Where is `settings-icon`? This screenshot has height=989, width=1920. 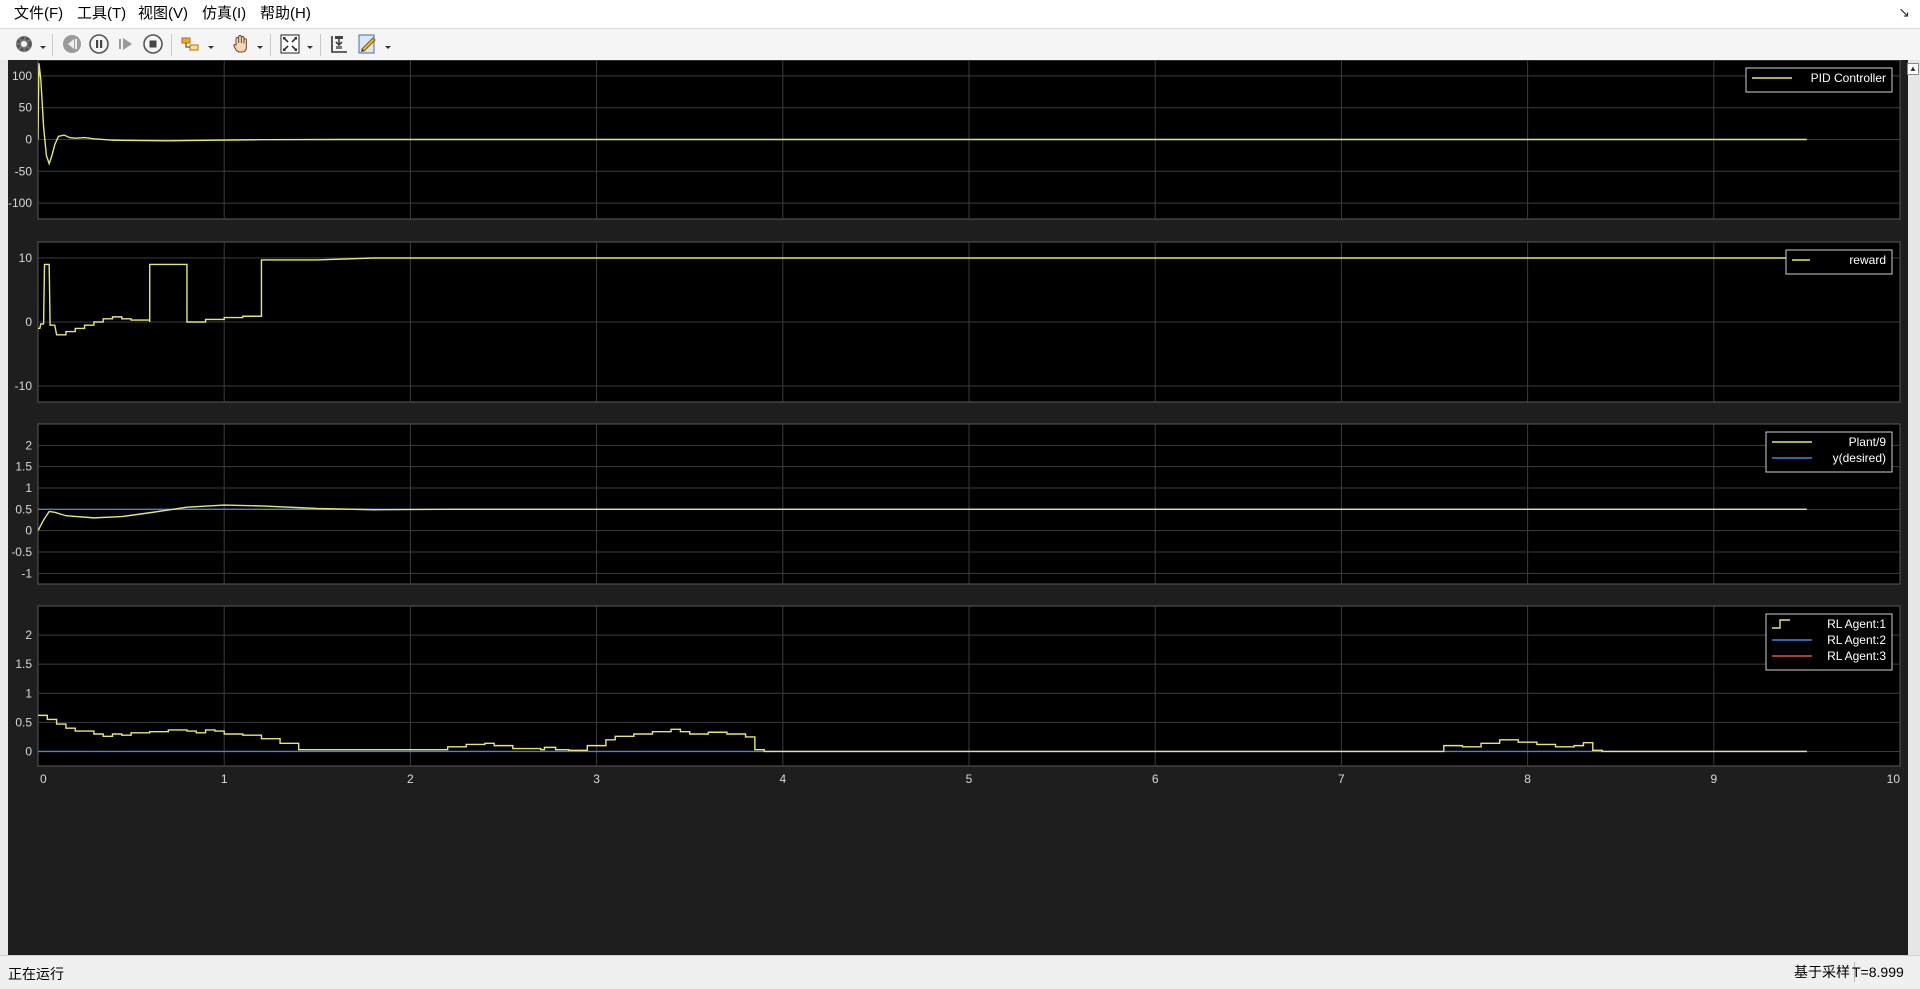
settings-icon is located at coordinates (24, 44).